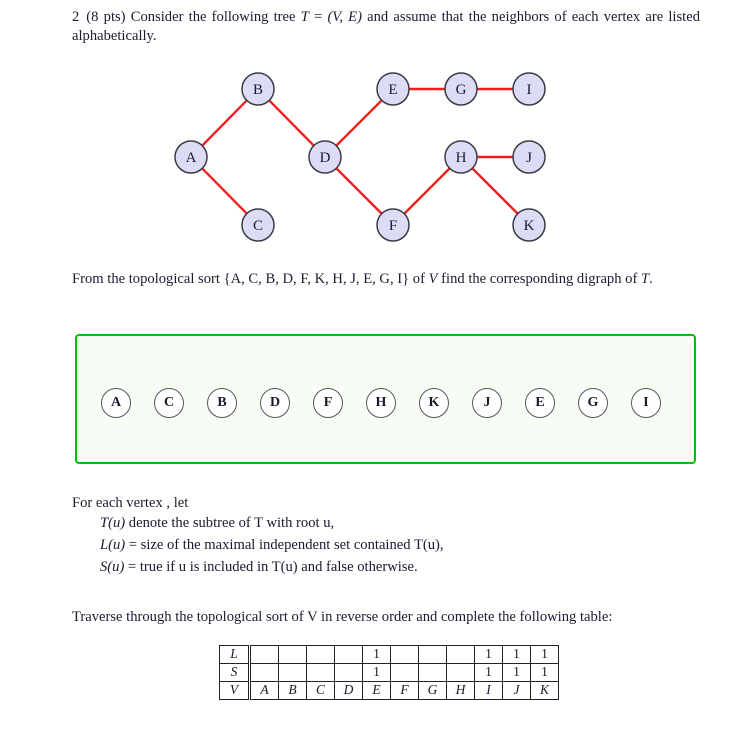 This screenshot has width=738, height=745. What do you see at coordinates (432, 690) in the screenshot?
I see `vertex-table-cell-V-G: G` at bounding box center [432, 690].